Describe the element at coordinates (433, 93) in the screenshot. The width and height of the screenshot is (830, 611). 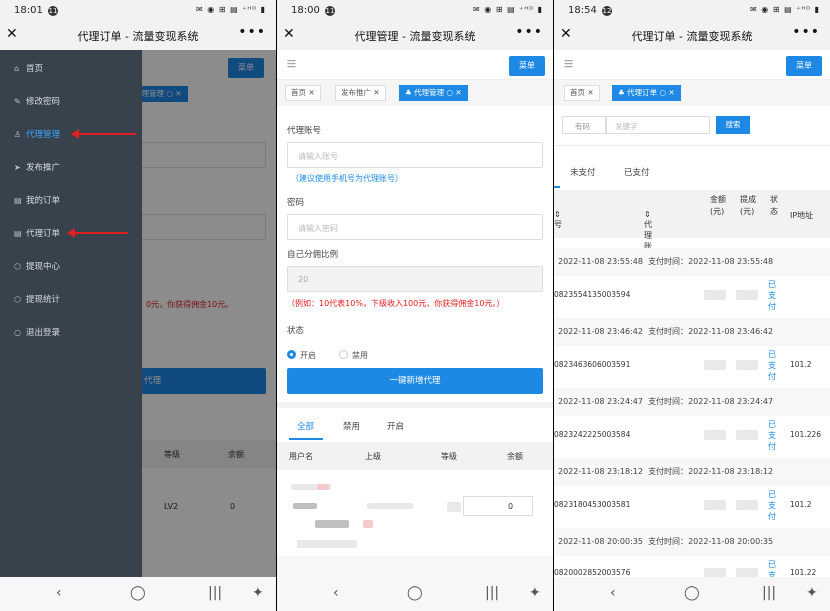
I see `tab-agent-manage: ♣ 代理管理 ○ ✕` at that location.